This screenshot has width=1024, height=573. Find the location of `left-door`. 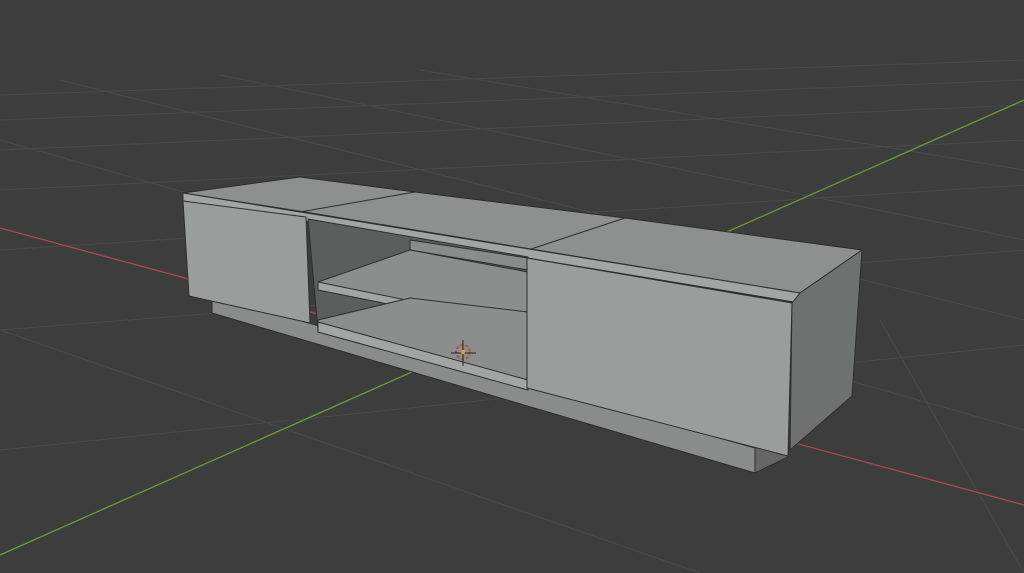

left-door is located at coordinates (246, 262).